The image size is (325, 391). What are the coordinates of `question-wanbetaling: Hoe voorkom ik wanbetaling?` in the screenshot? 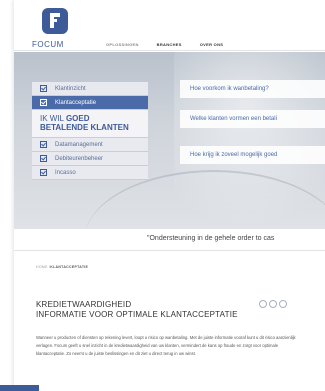 It's located at (252, 89).